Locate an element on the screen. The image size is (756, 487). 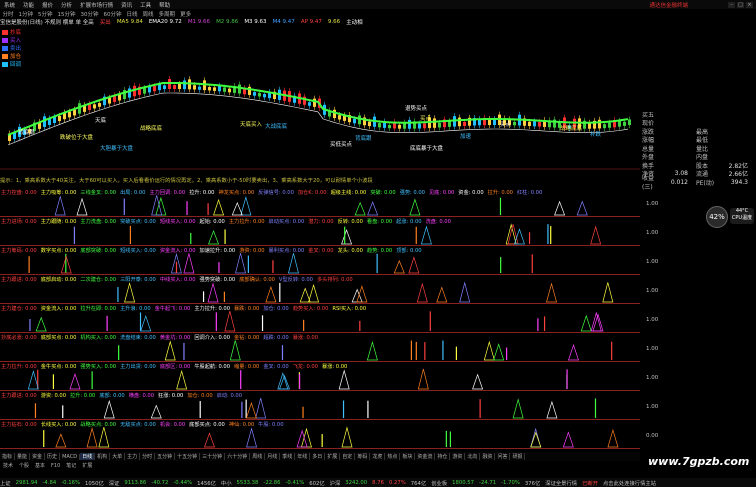
tab-13: 六十分钟 is located at coordinates (238, 456).